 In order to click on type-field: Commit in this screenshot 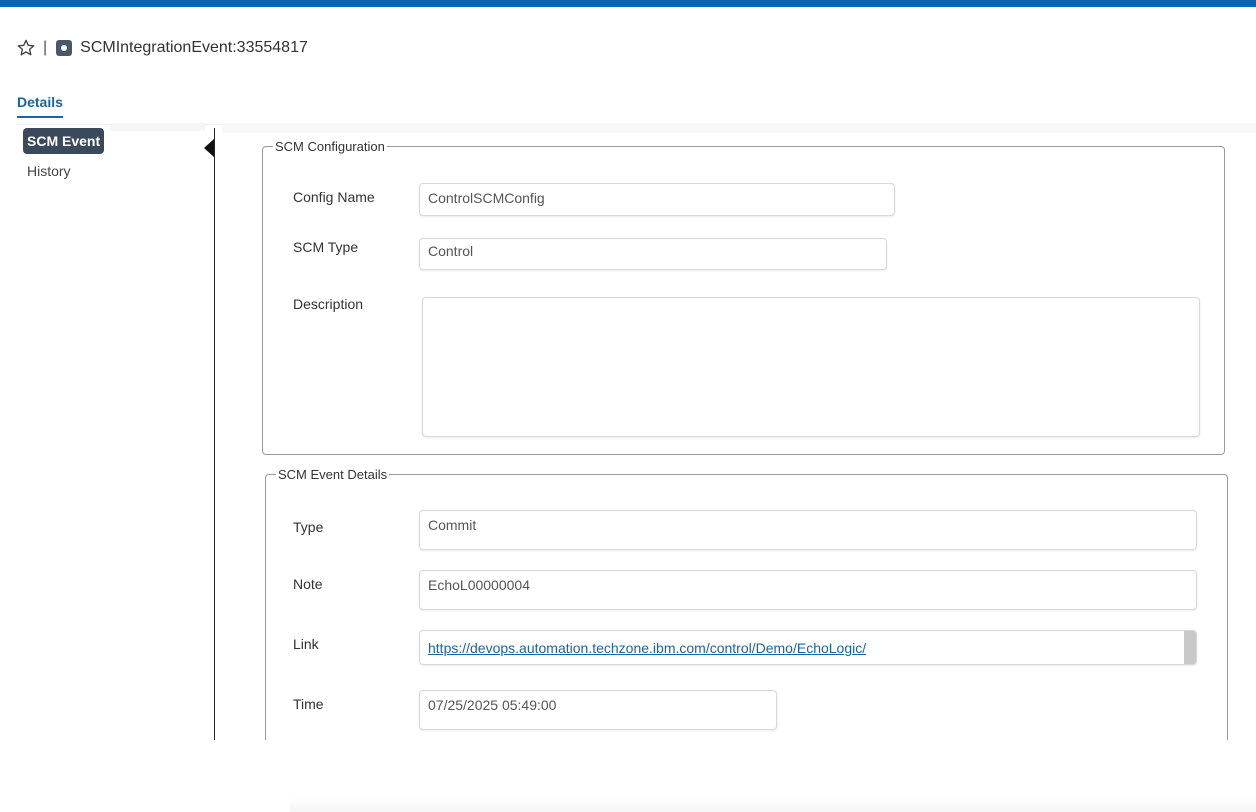, I will do `click(808, 530)`.